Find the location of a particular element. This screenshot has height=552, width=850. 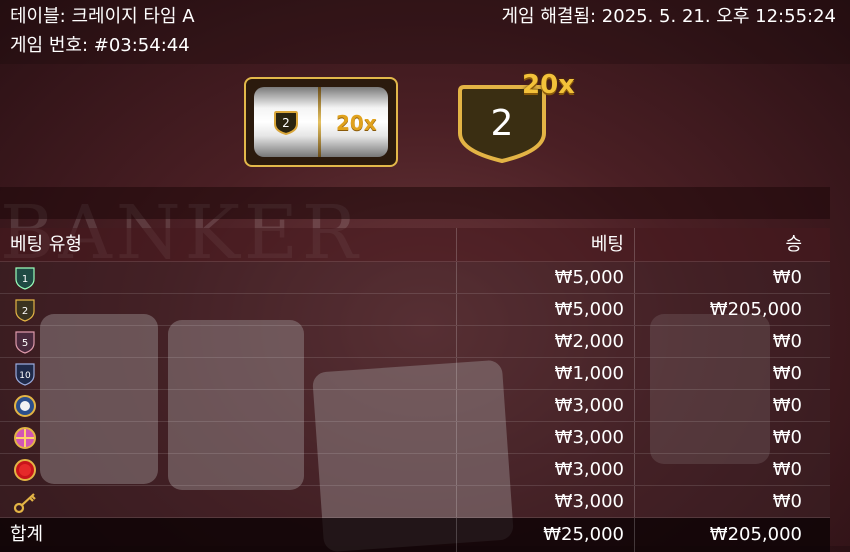

crazy-time-key-icon is located at coordinates (24, 503).